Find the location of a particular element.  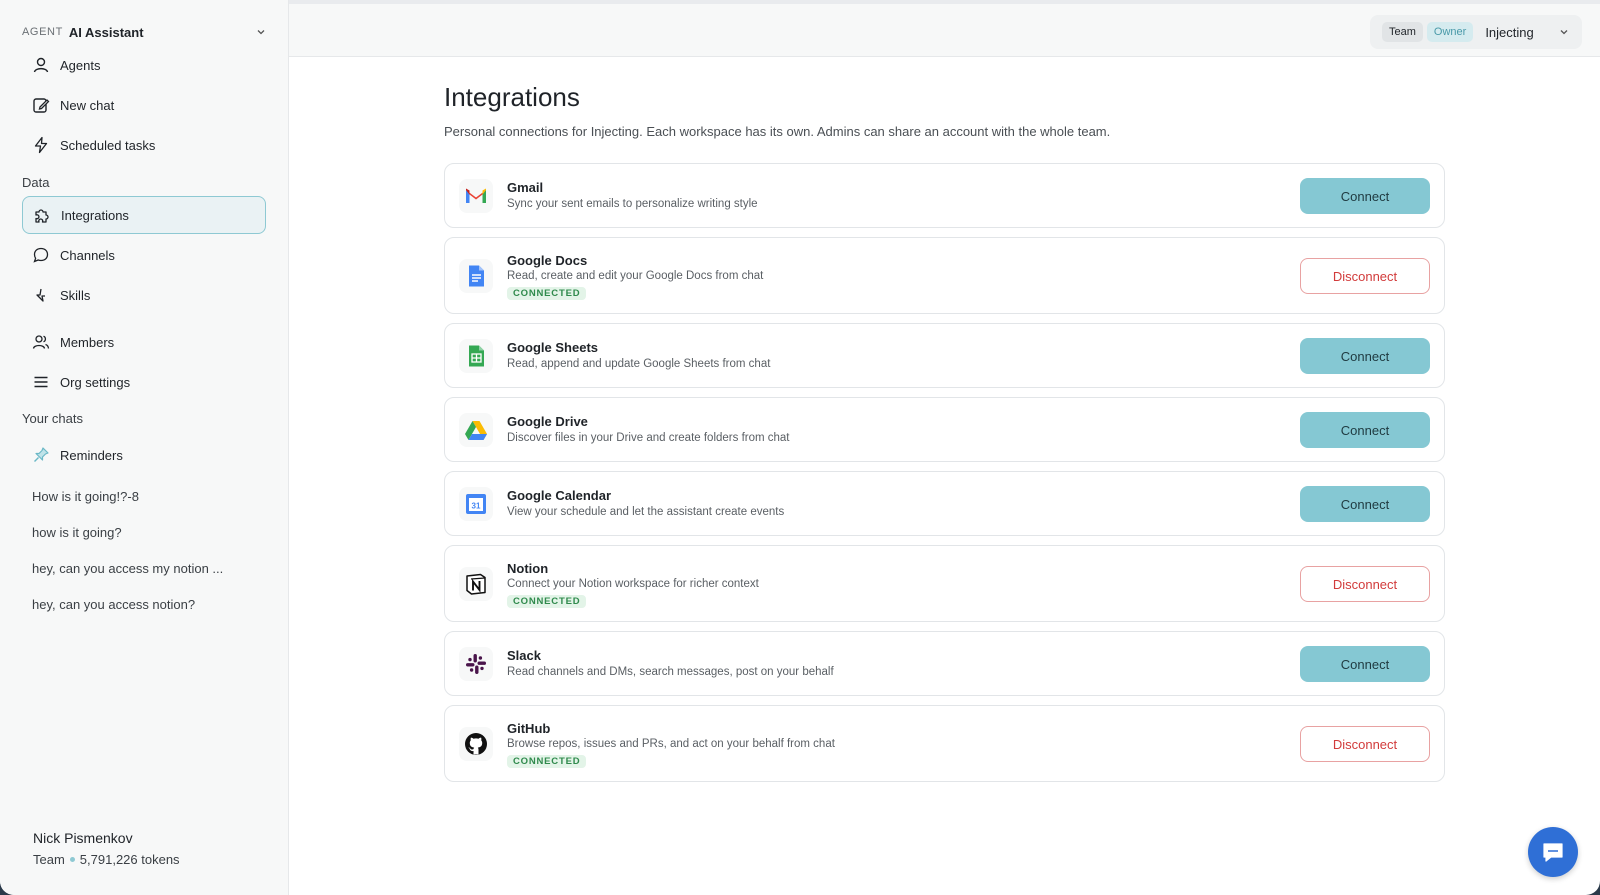

workspace-name: Injecting is located at coordinates (1509, 32).